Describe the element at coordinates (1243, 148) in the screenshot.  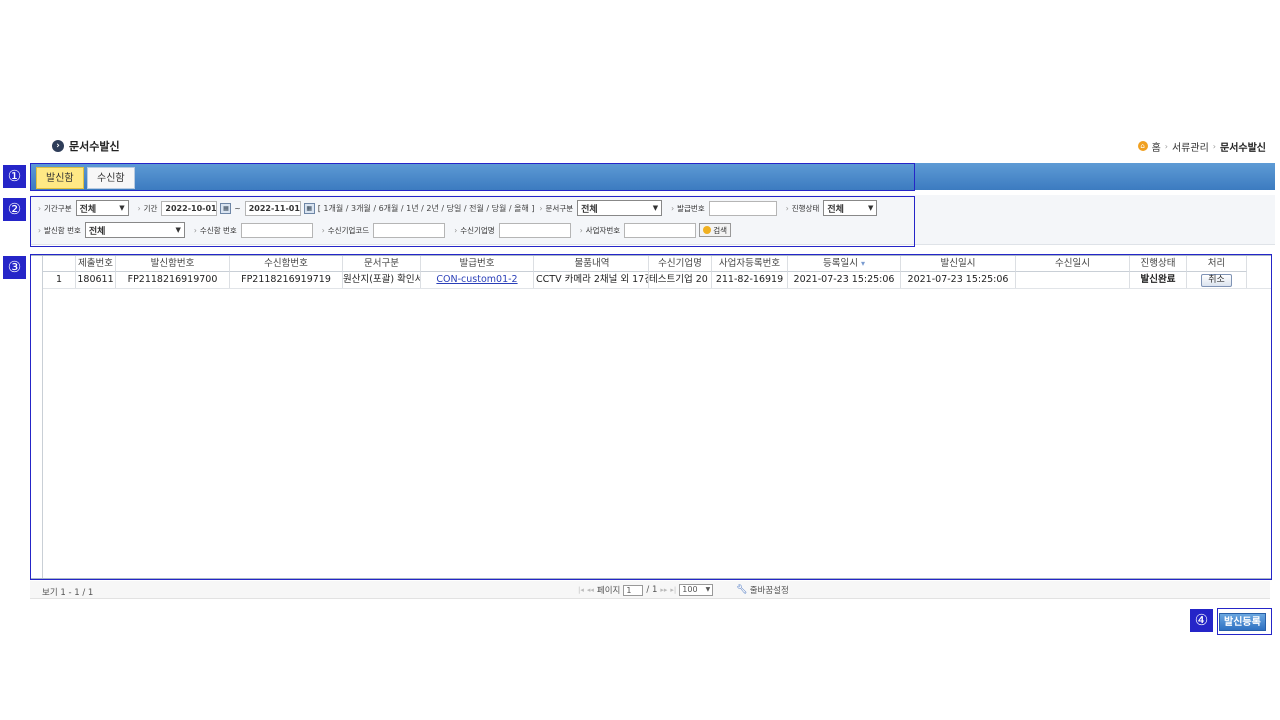
I see `breadcrumb-current: 문서수발신` at that location.